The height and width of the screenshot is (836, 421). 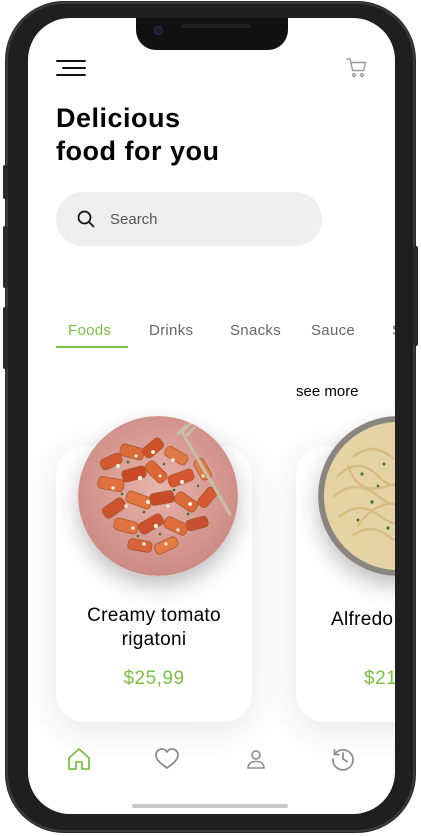 I want to click on home-icon, so click(x=79, y=759).